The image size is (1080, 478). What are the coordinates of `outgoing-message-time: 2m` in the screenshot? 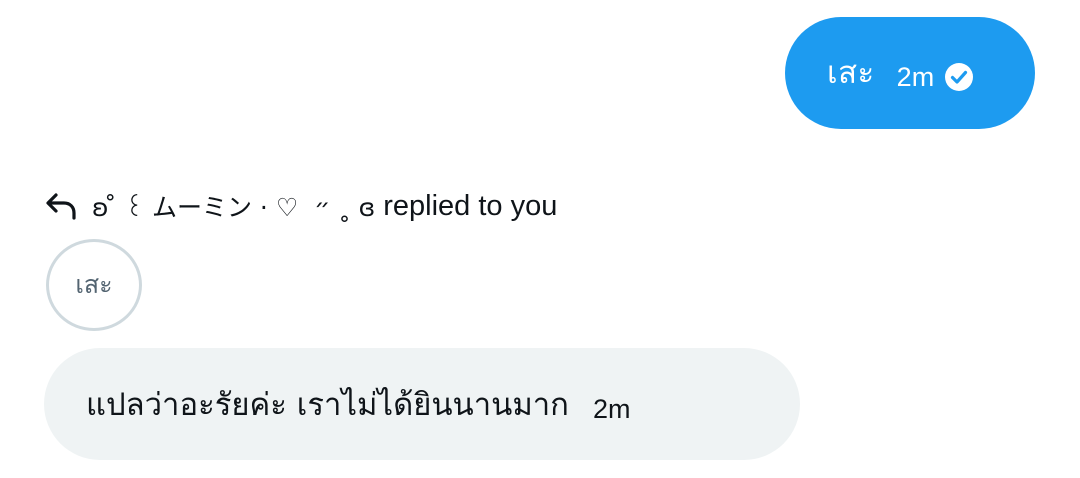 It's located at (915, 76).